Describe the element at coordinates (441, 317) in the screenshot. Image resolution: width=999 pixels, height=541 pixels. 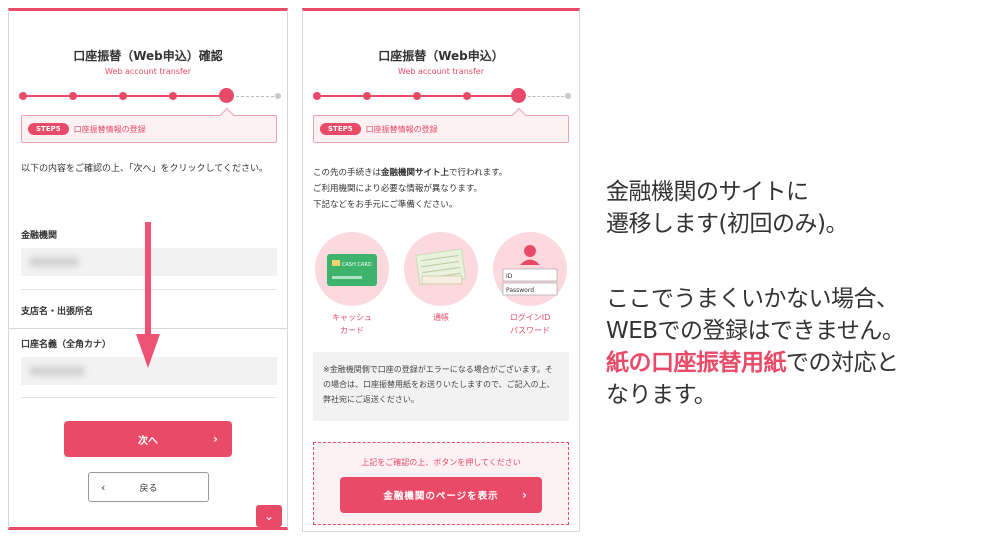
I see `passbook-label: 通帳` at that location.